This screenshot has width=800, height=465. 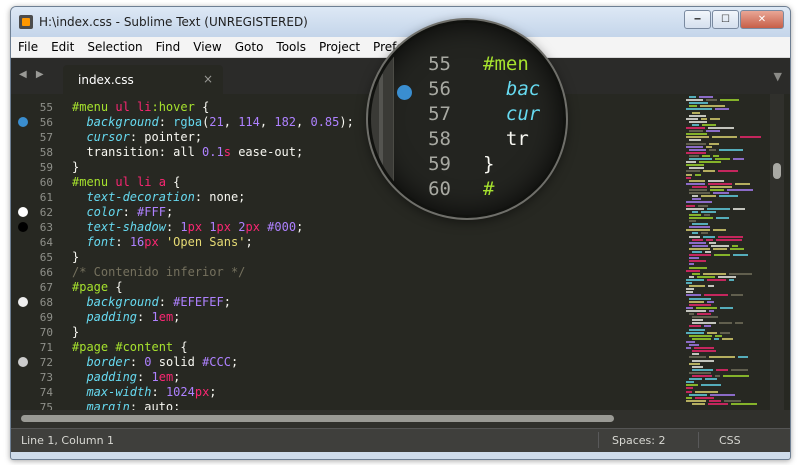 I want to click on horizontal-scrollbar, so click(x=400, y=419).